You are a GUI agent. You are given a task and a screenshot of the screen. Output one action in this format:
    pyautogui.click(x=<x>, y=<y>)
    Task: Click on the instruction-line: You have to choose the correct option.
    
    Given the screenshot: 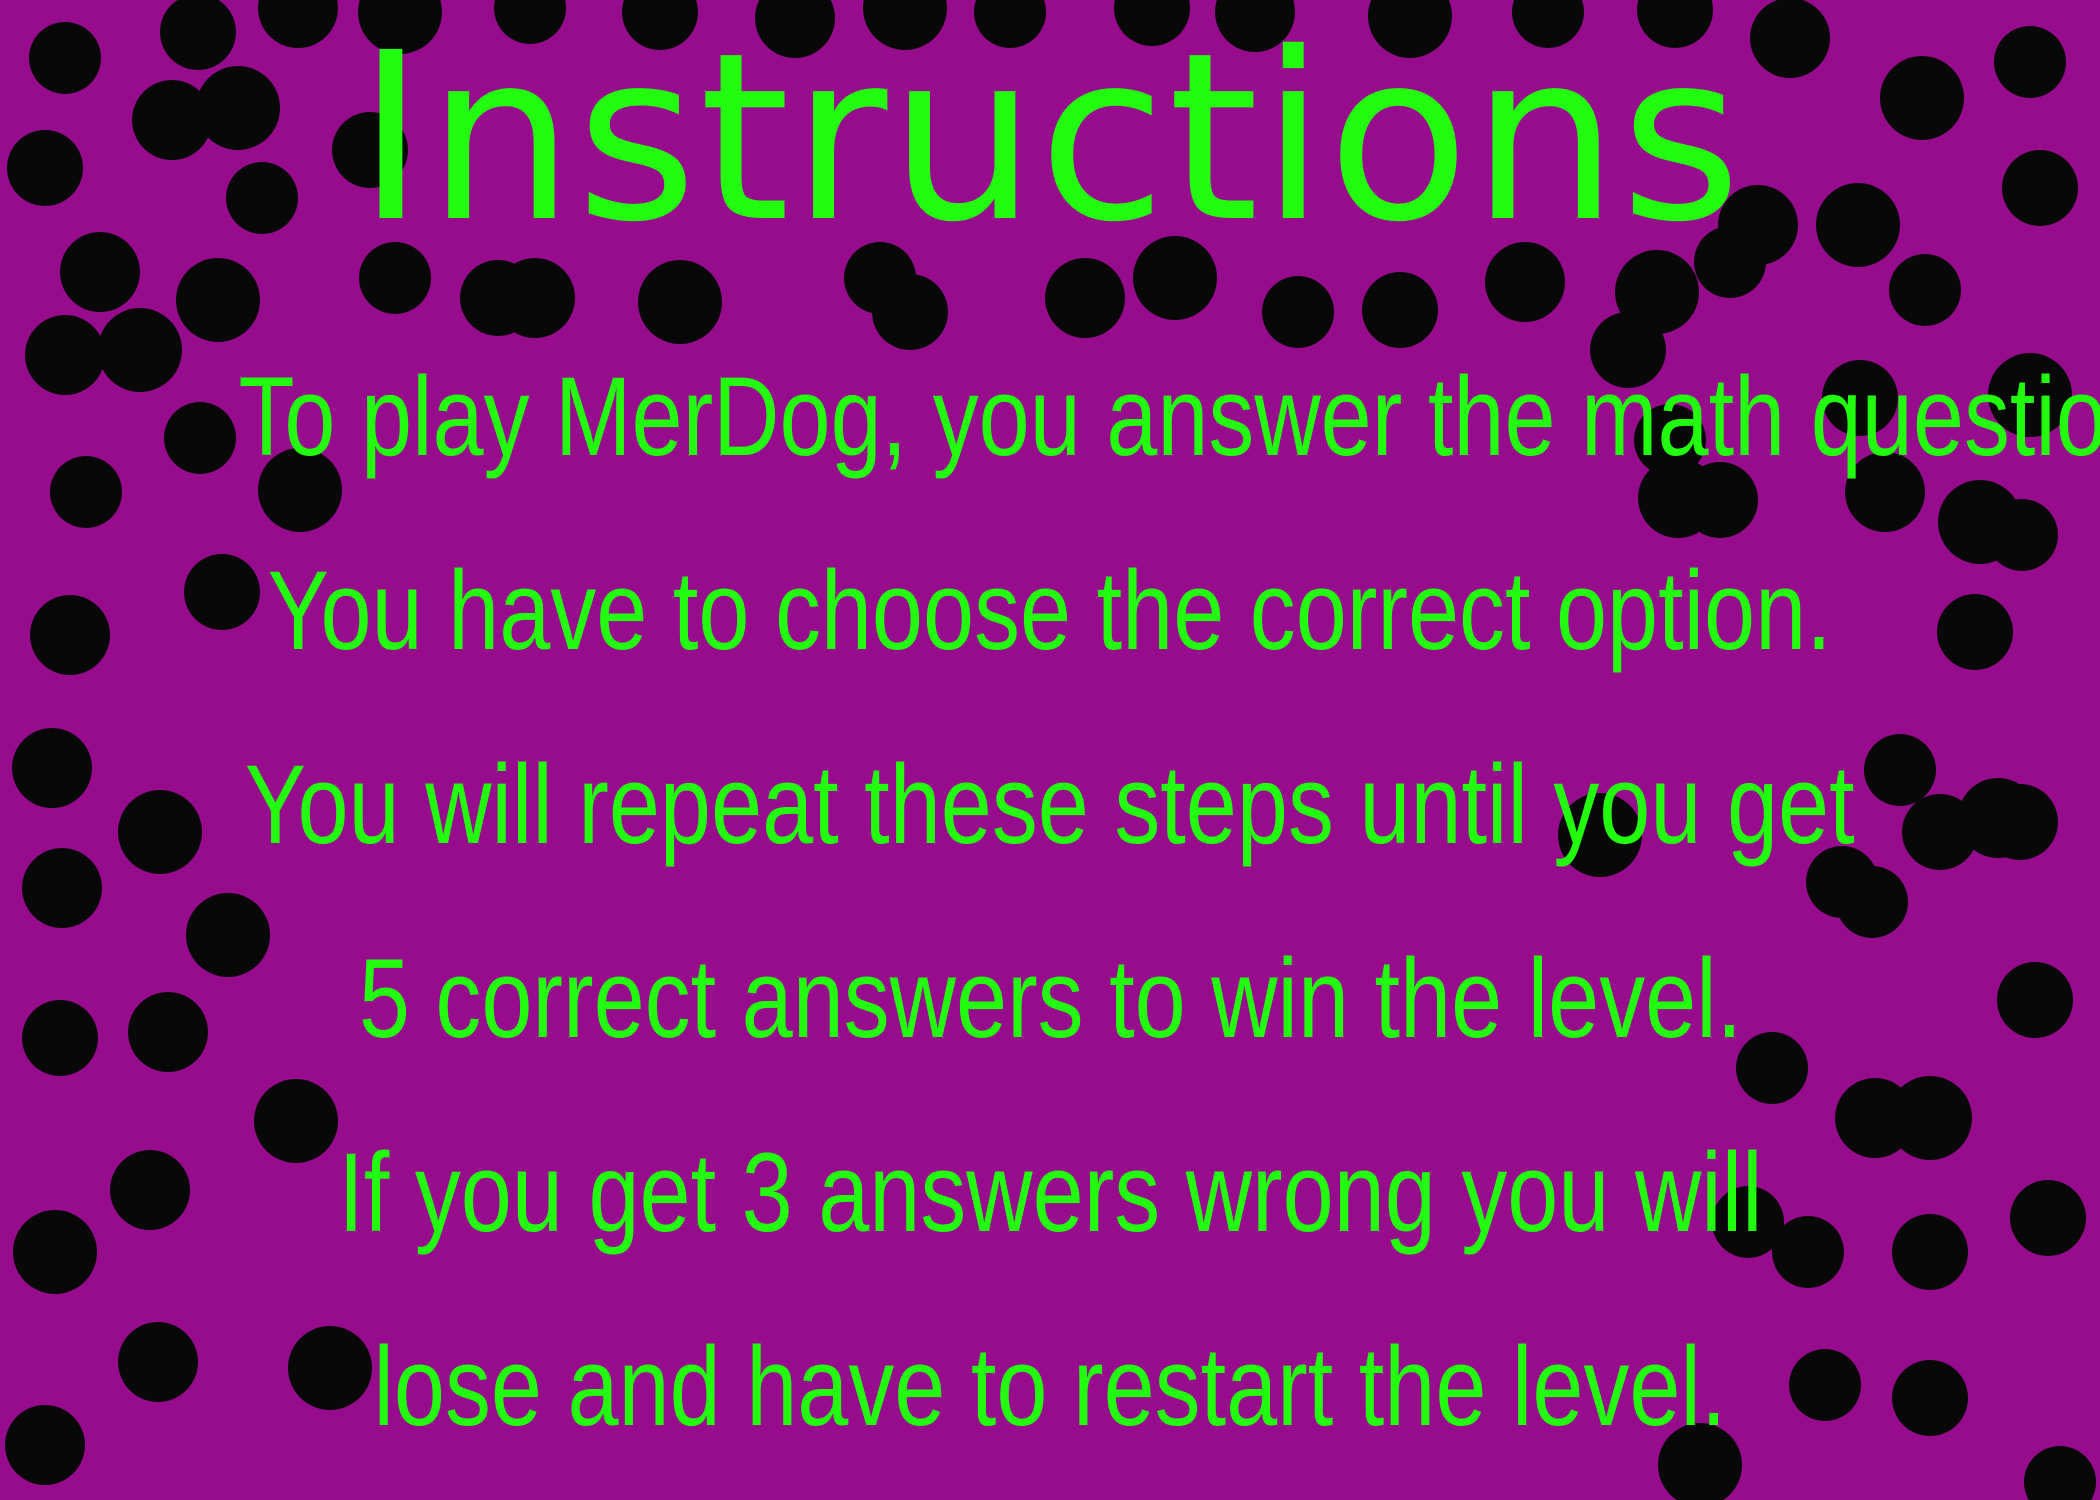 What is the action you would take?
    pyautogui.click(x=1050, y=610)
    